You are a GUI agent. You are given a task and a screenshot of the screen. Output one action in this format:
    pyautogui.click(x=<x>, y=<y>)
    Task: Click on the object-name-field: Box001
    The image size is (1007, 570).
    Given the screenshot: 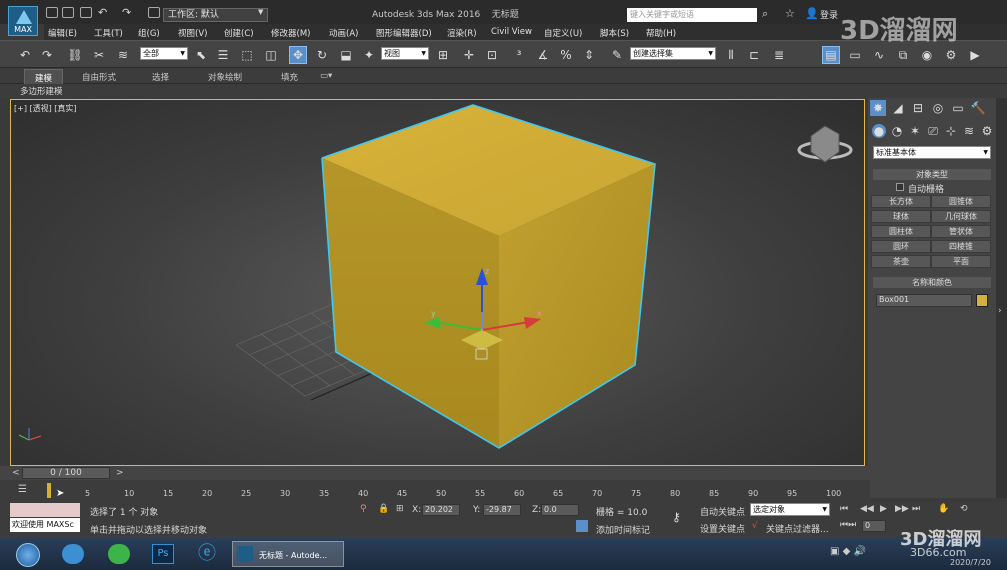 What is the action you would take?
    pyautogui.click(x=924, y=300)
    